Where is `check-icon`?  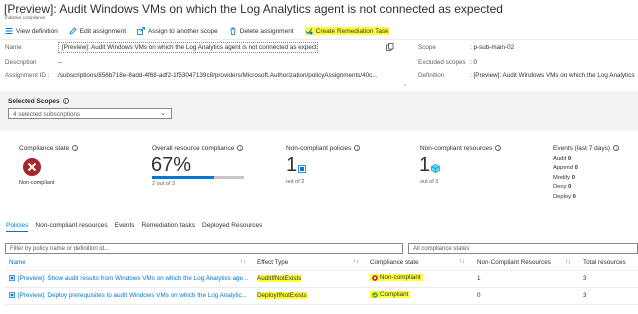
check-icon is located at coordinates (375, 294).